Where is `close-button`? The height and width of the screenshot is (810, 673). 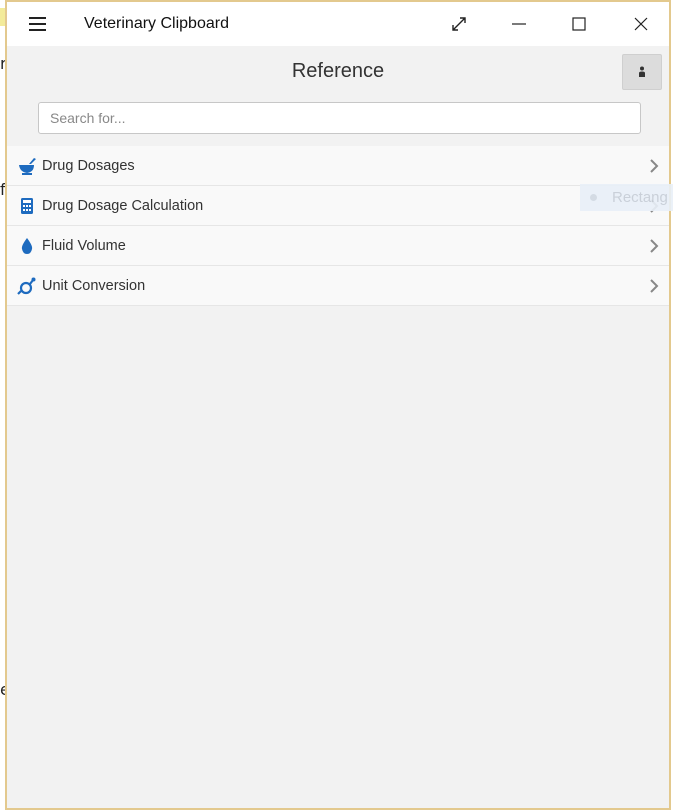
close-button is located at coordinates (641, 24).